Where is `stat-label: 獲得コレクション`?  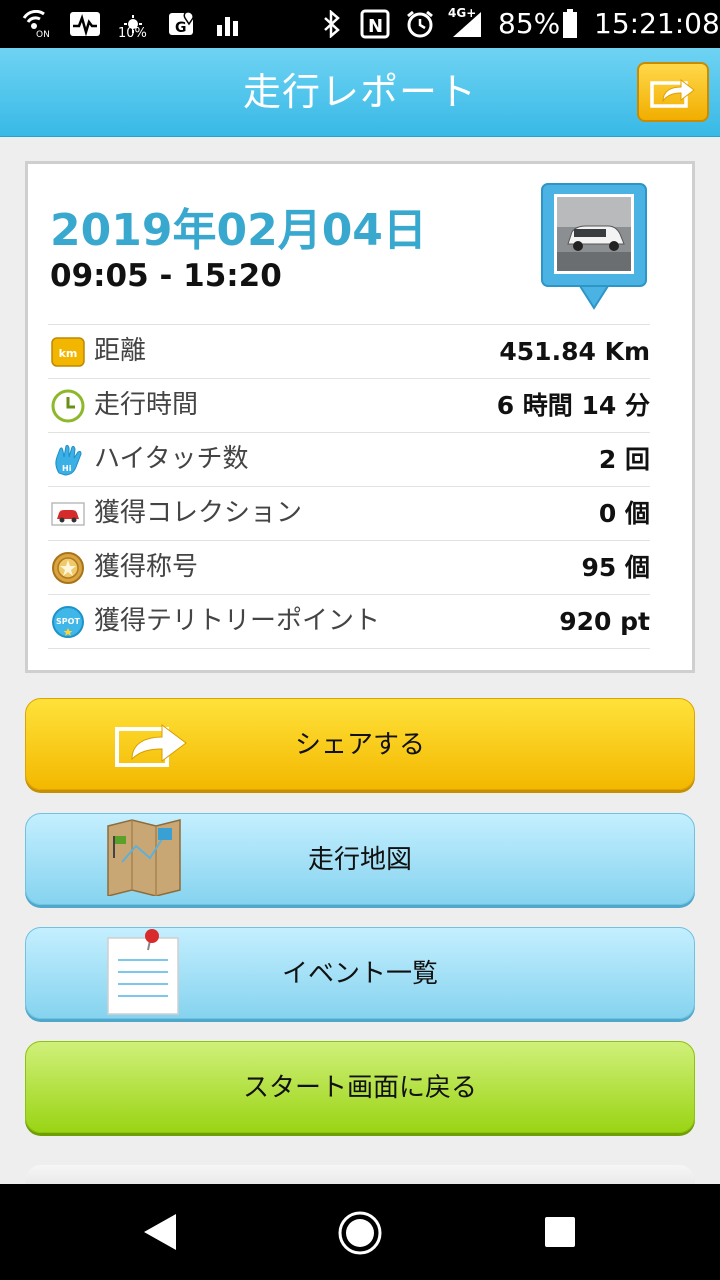 stat-label: 獲得コレクション is located at coordinates (198, 513).